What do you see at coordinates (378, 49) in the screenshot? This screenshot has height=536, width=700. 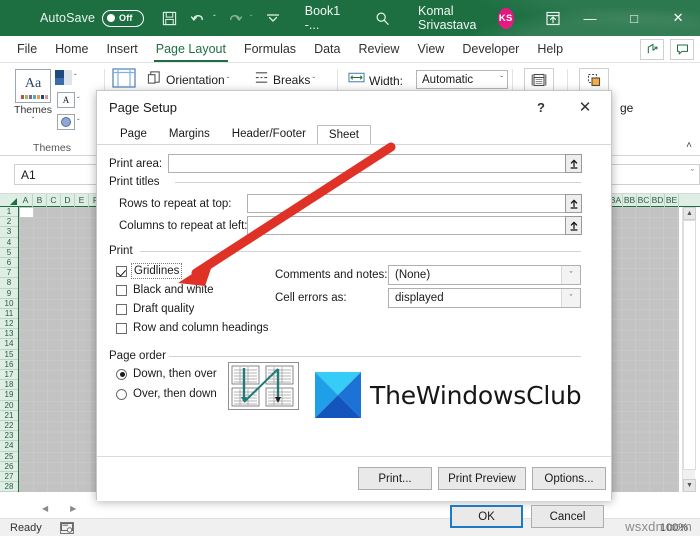 I see `tab-review: Review` at bounding box center [378, 49].